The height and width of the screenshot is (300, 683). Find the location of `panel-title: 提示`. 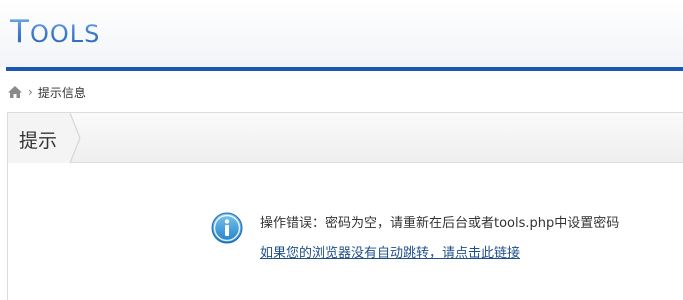

panel-title: 提示 is located at coordinates (38, 141).